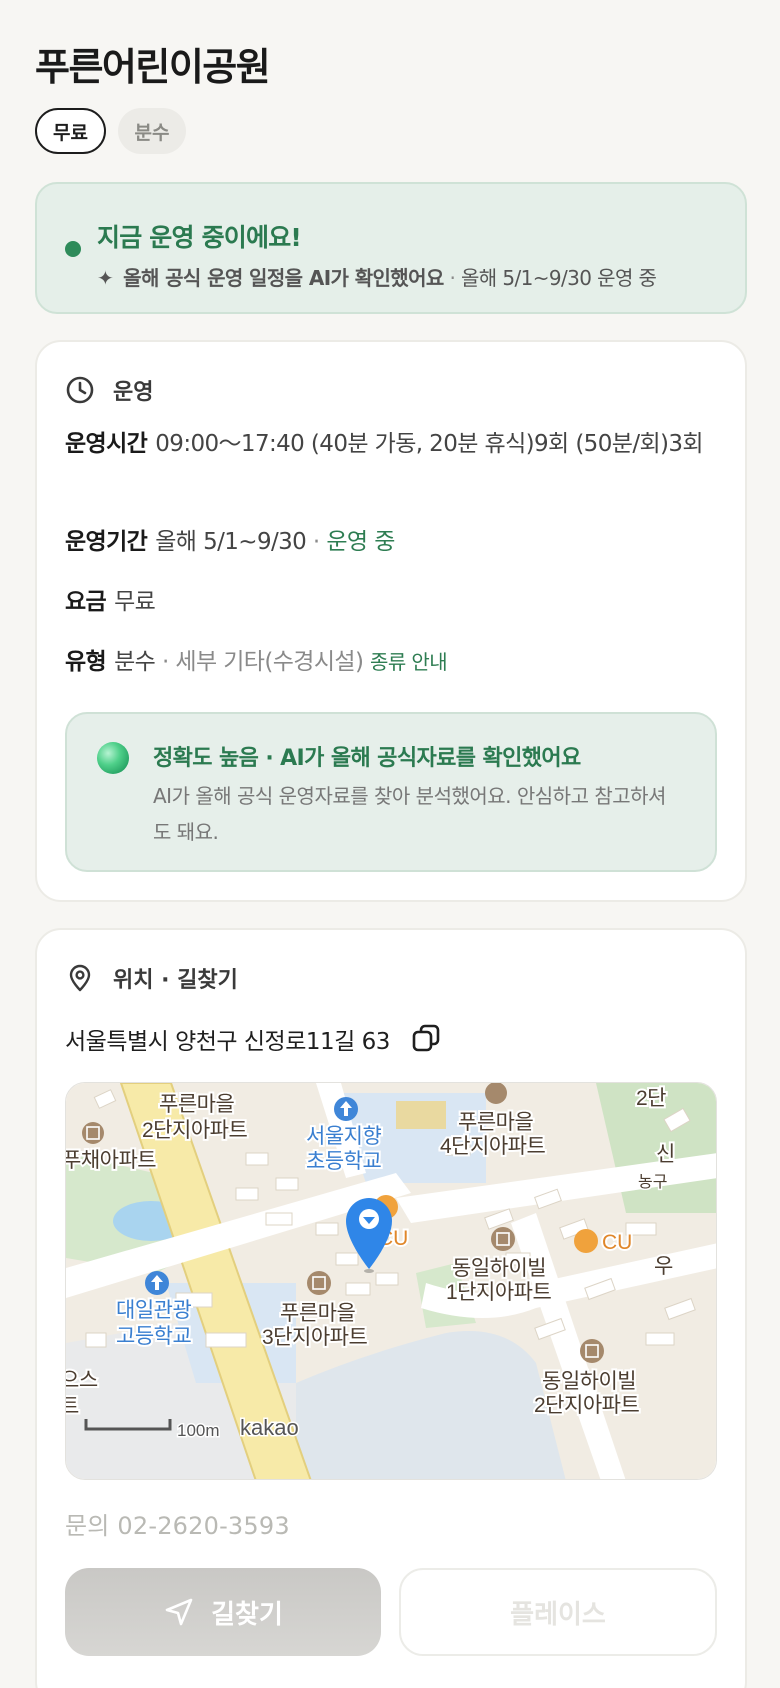  What do you see at coordinates (343, 1161) in the screenshot?
I see `map-label-school-b: 초등학교` at bounding box center [343, 1161].